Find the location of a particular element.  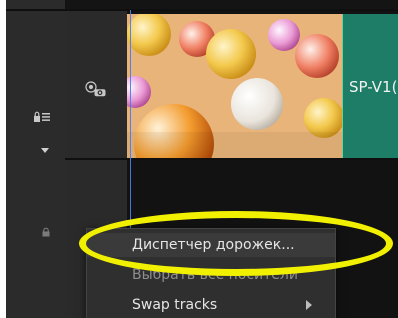

lock-icon-svg is located at coordinates (46, 232).